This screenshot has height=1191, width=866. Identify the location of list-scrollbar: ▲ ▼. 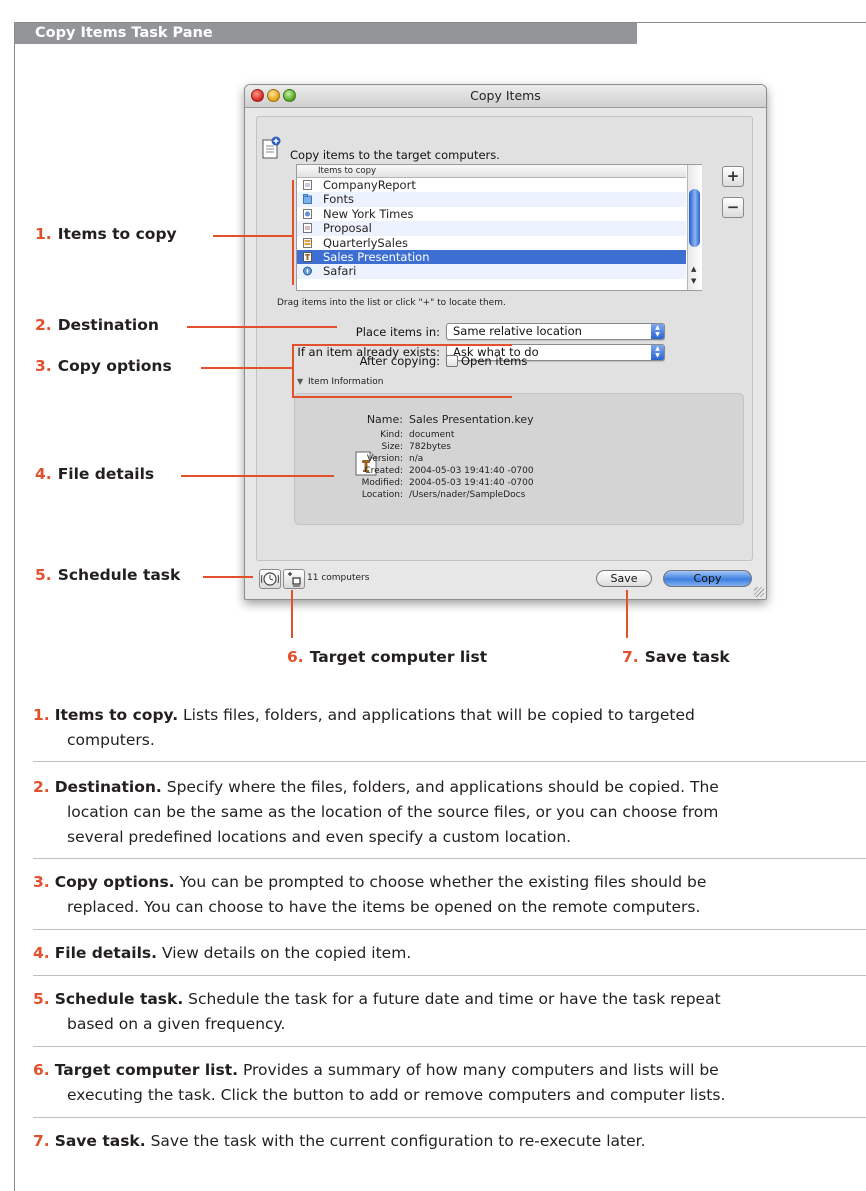
(694, 227).